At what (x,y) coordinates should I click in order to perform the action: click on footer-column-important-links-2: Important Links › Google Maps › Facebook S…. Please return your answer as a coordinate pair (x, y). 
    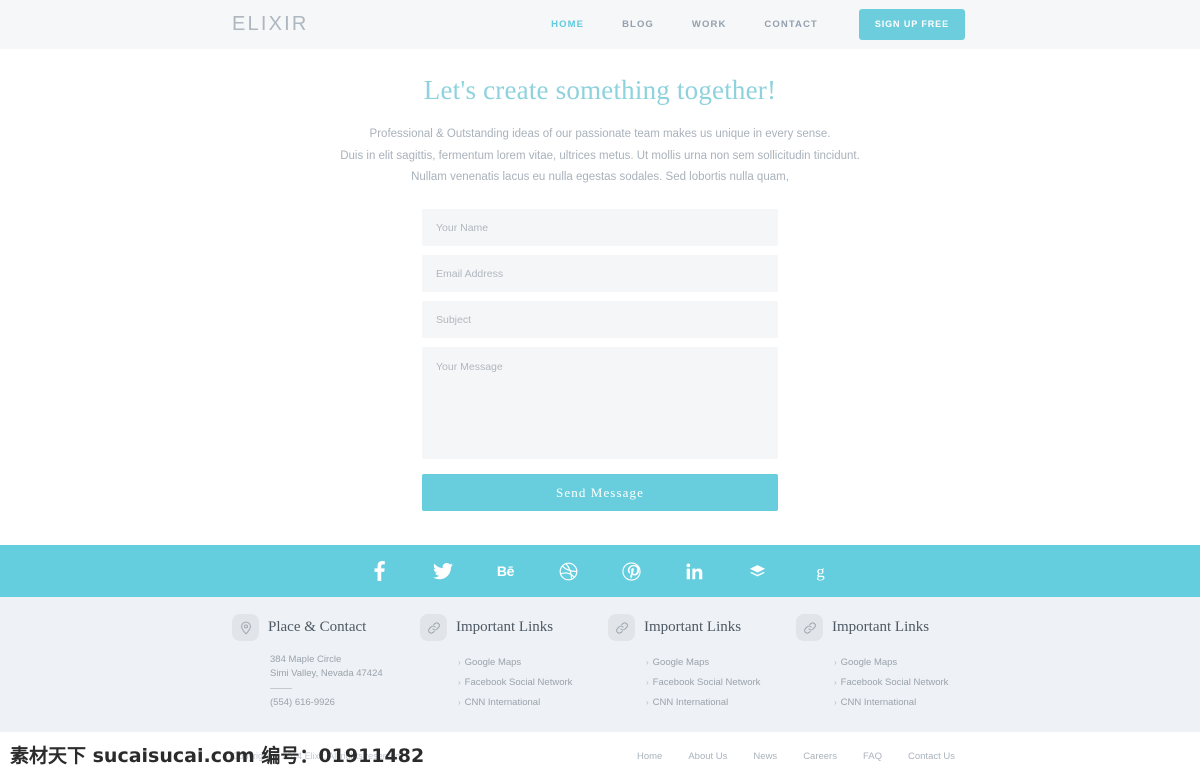
    Looking at the image, I should click on (702, 663).